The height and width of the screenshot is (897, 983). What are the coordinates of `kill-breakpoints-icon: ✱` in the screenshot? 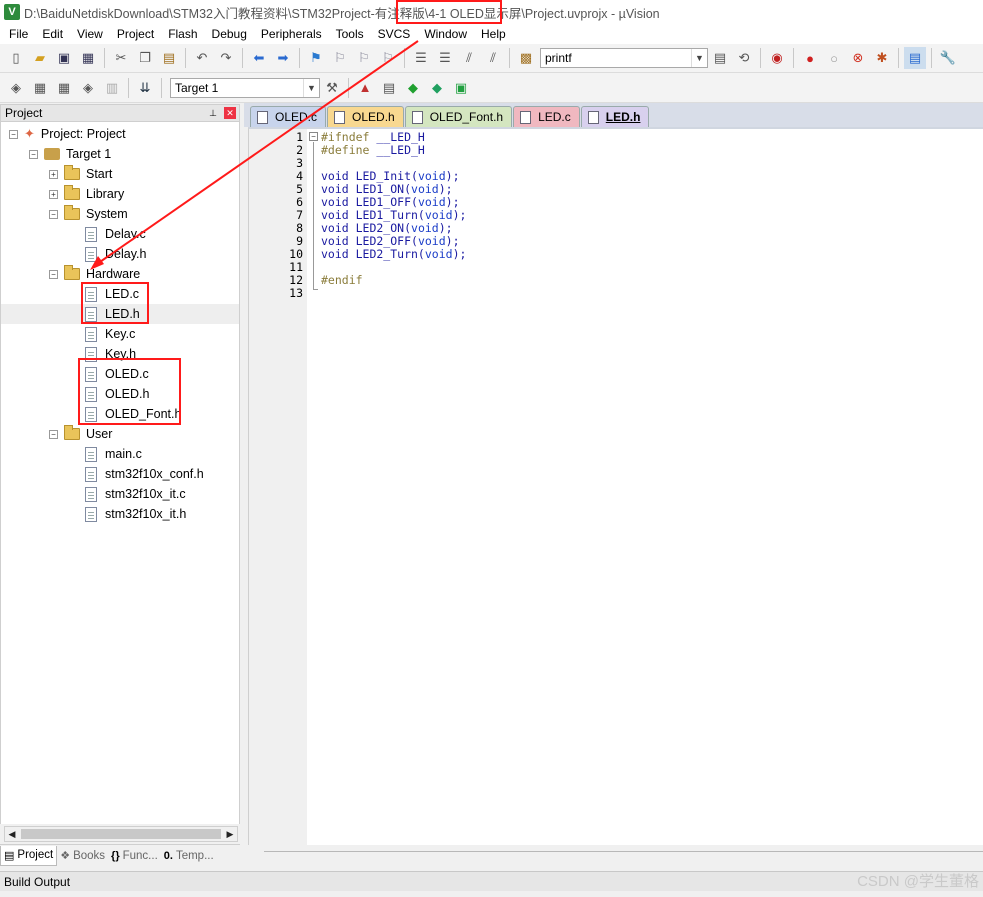 It's located at (882, 58).